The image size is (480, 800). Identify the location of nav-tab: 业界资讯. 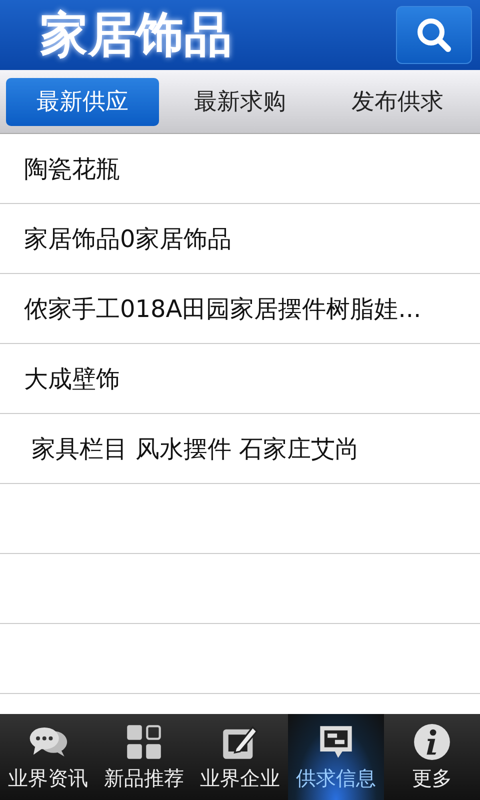
(48, 757).